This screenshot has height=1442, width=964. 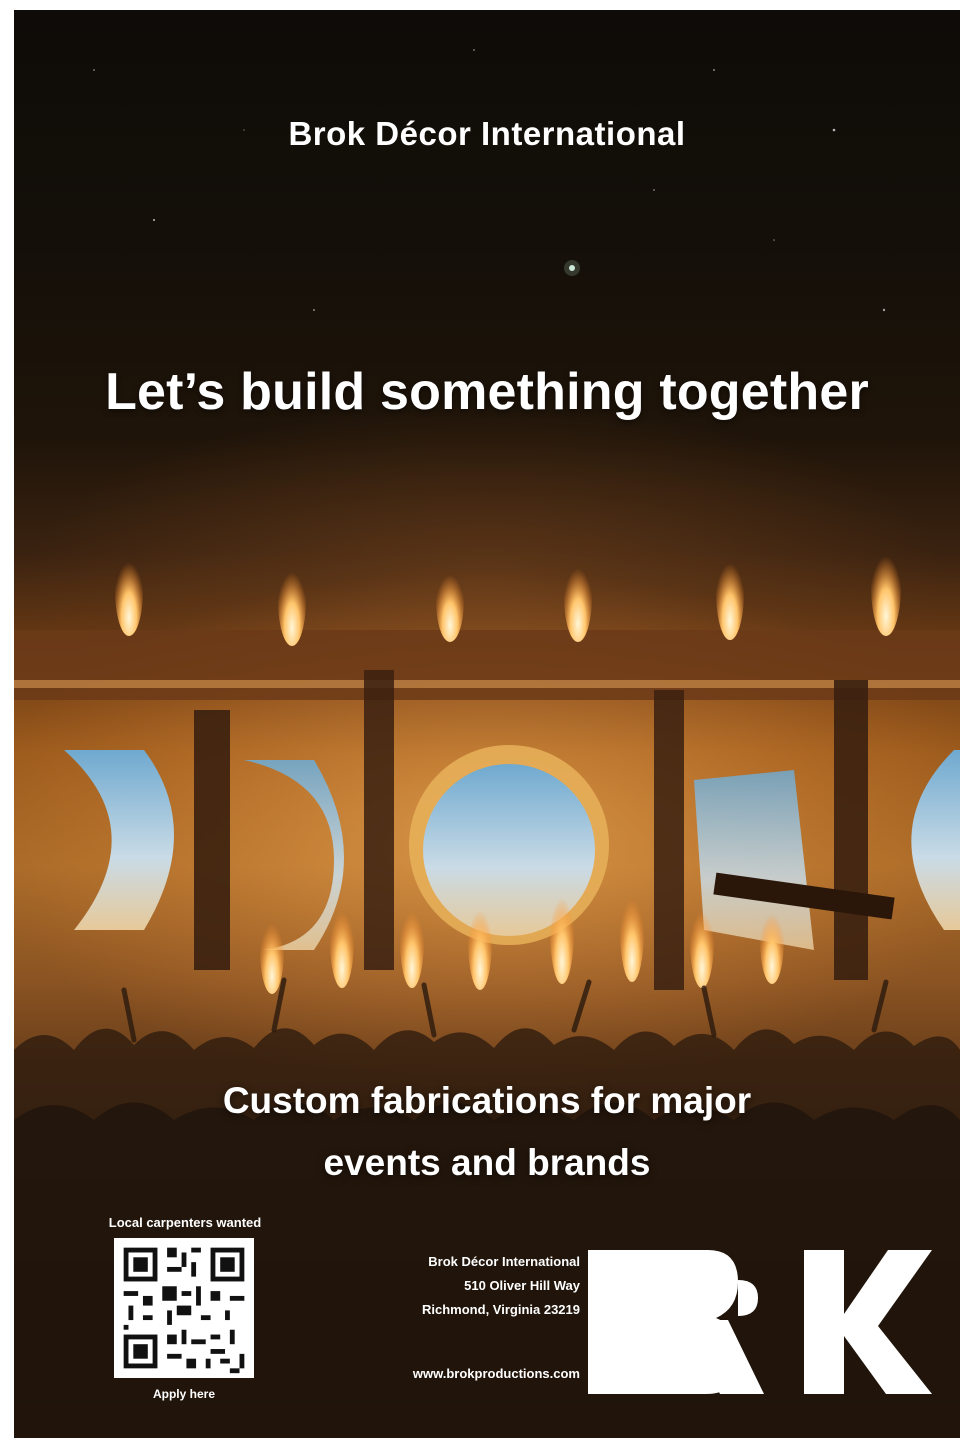 I want to click on contact-street: 510 Oliver Hill Way, so click(x=522, y=1285).